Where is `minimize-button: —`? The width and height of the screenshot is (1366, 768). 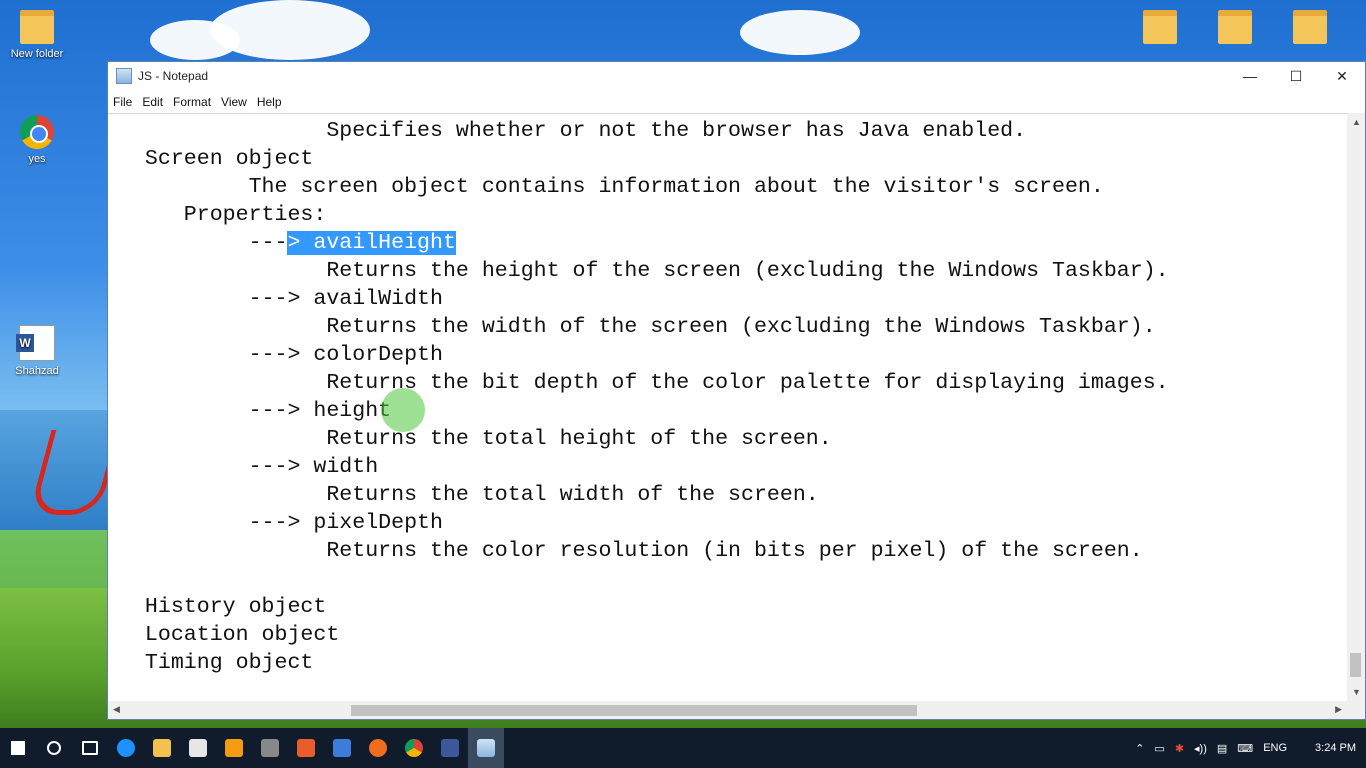
minimize-button: — is located at coordinates (1250, 76).